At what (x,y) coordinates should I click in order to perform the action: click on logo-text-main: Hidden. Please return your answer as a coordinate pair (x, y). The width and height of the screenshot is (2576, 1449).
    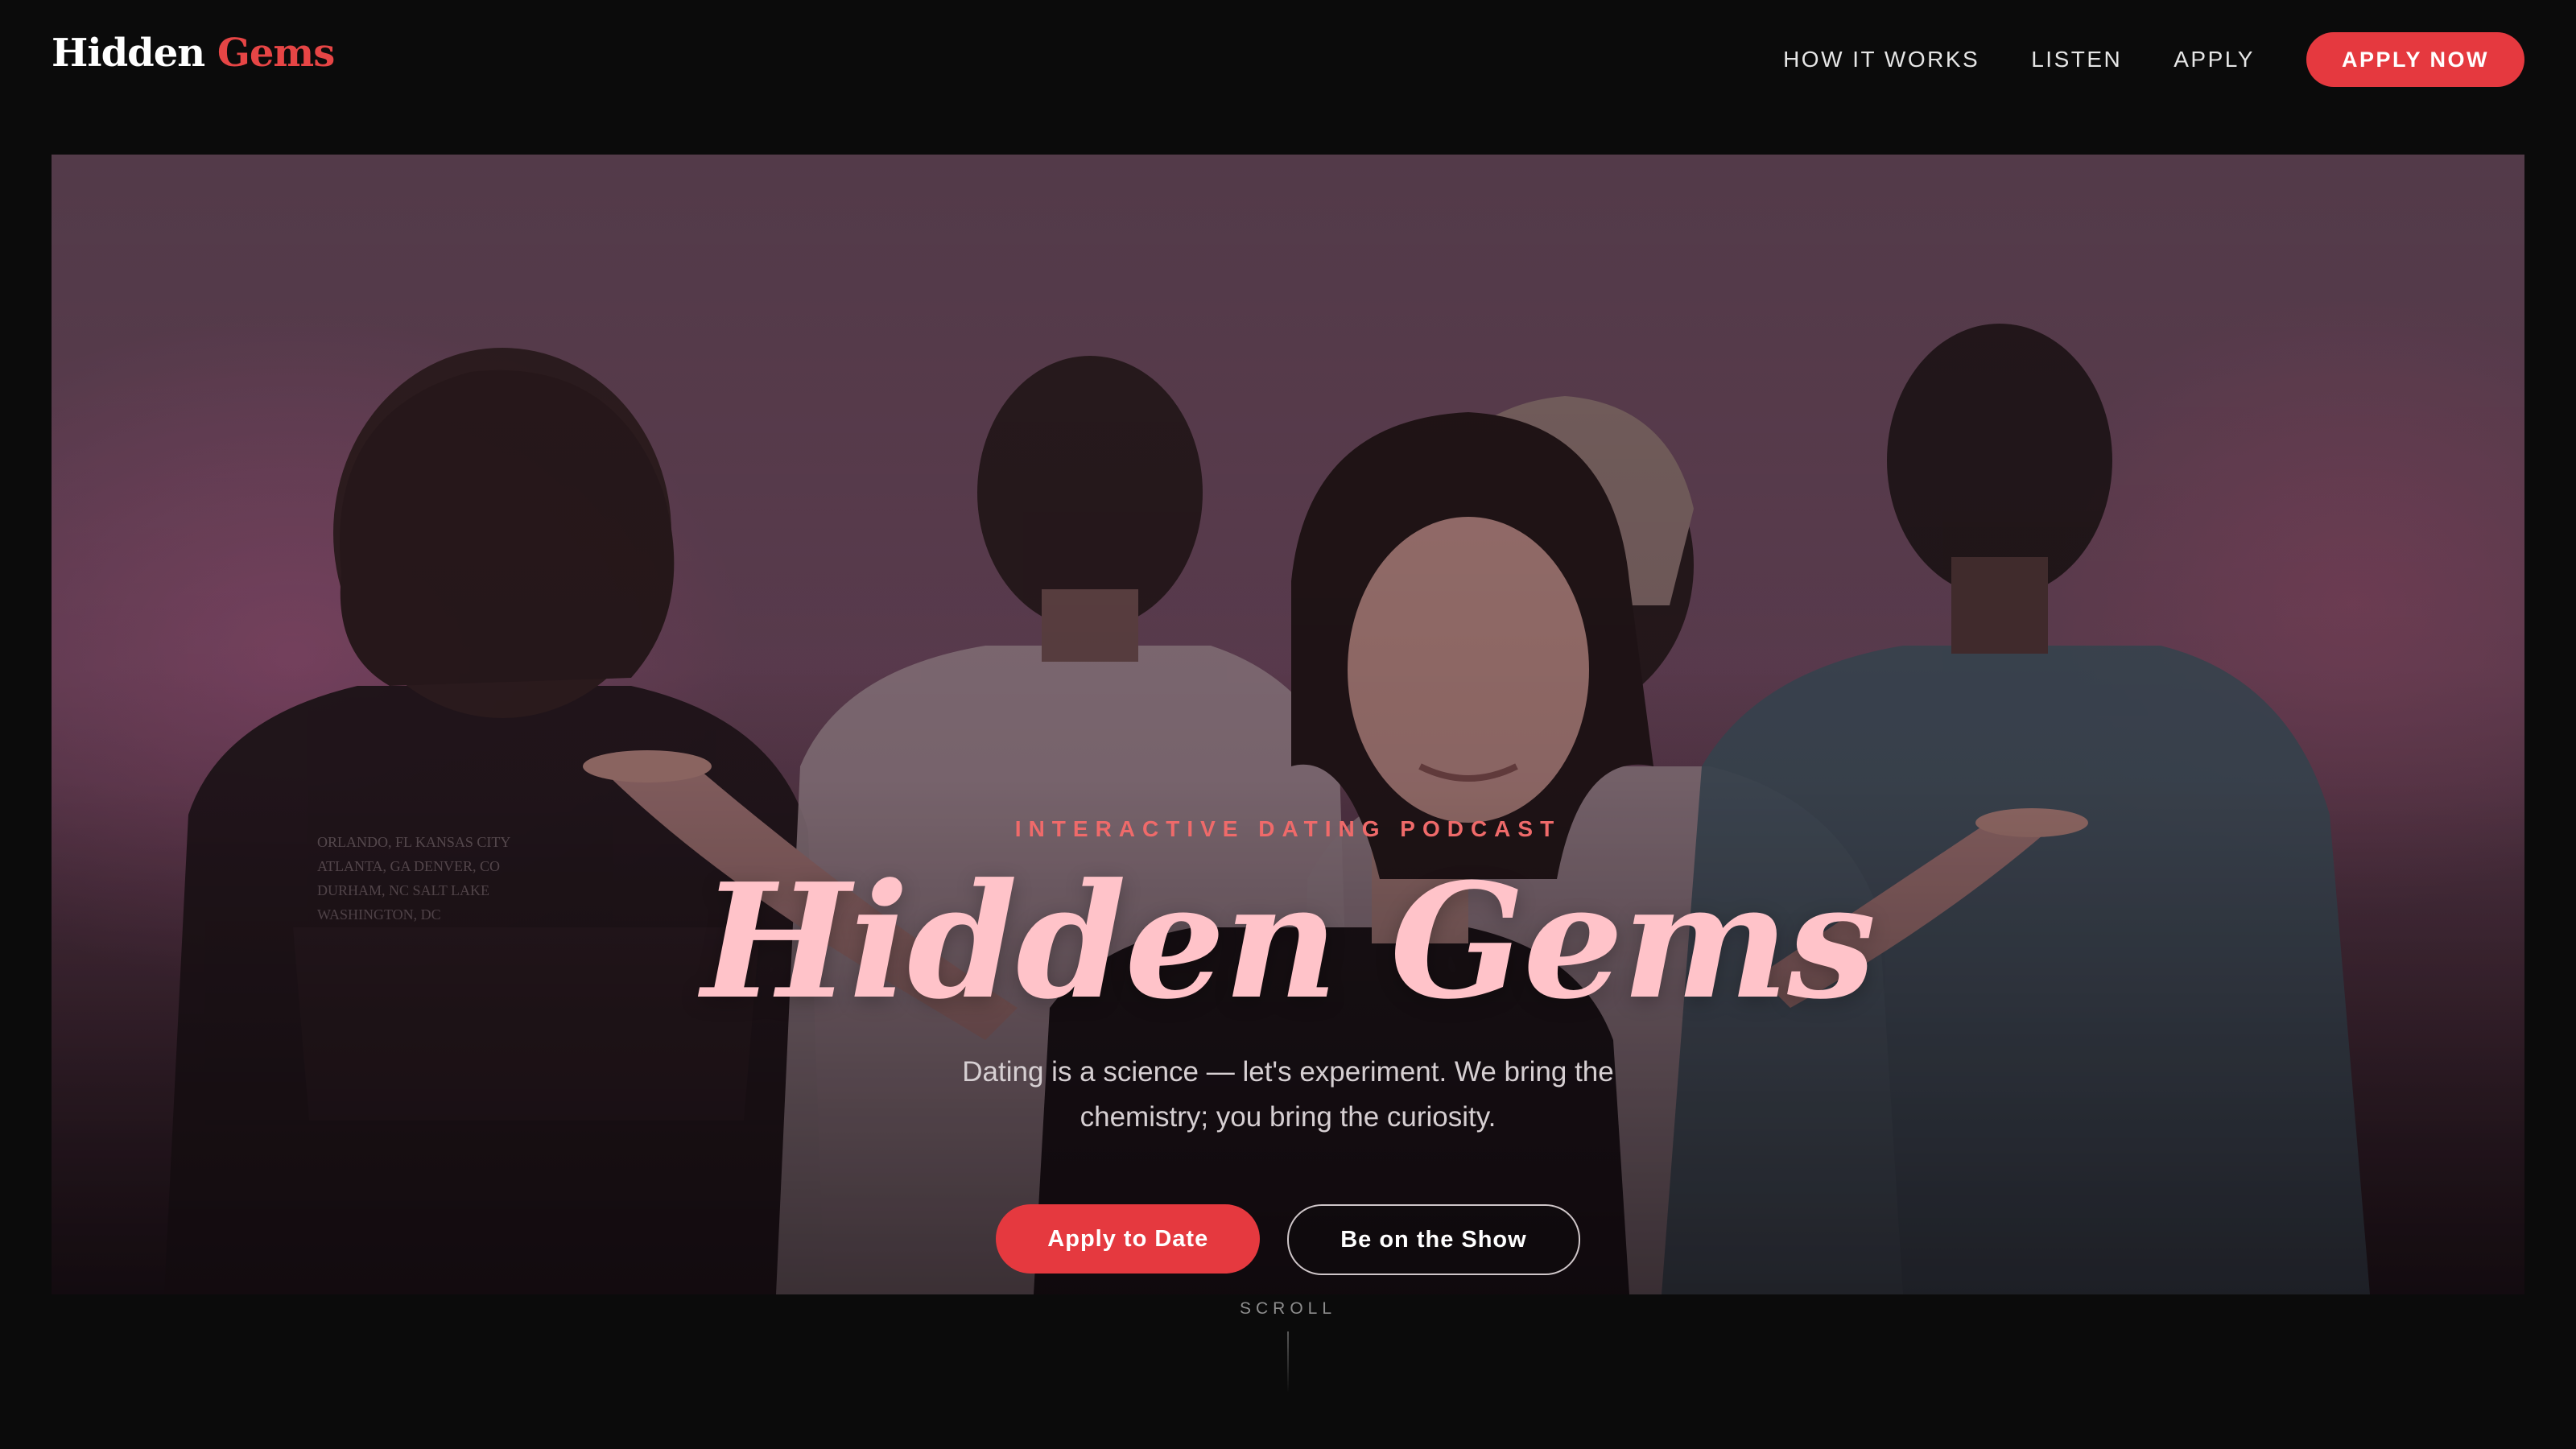
    Looking at the image, I should click on (128, 53).